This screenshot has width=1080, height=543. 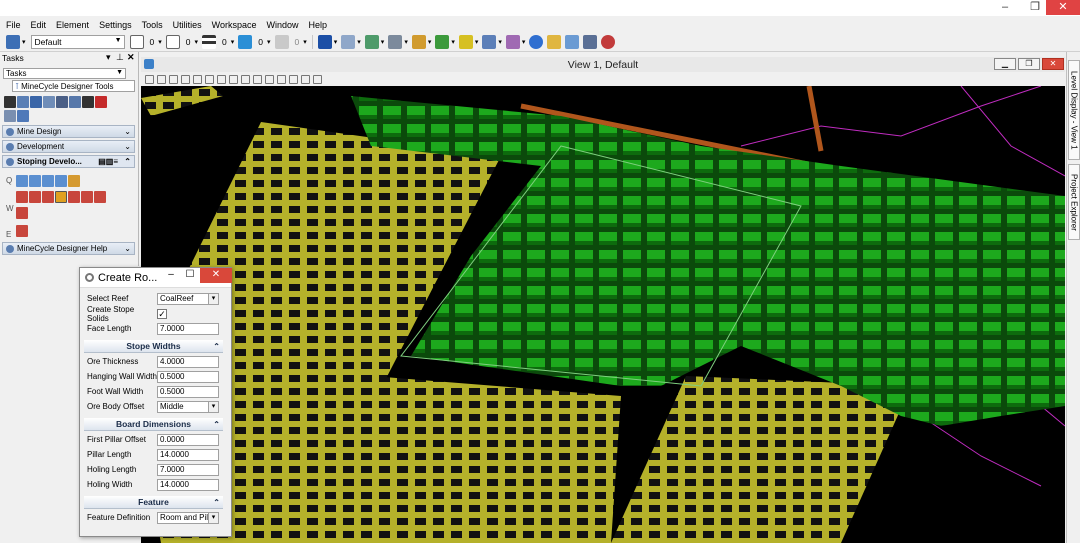 I want to click on menu-element: Element, so click(x=72, y=25).